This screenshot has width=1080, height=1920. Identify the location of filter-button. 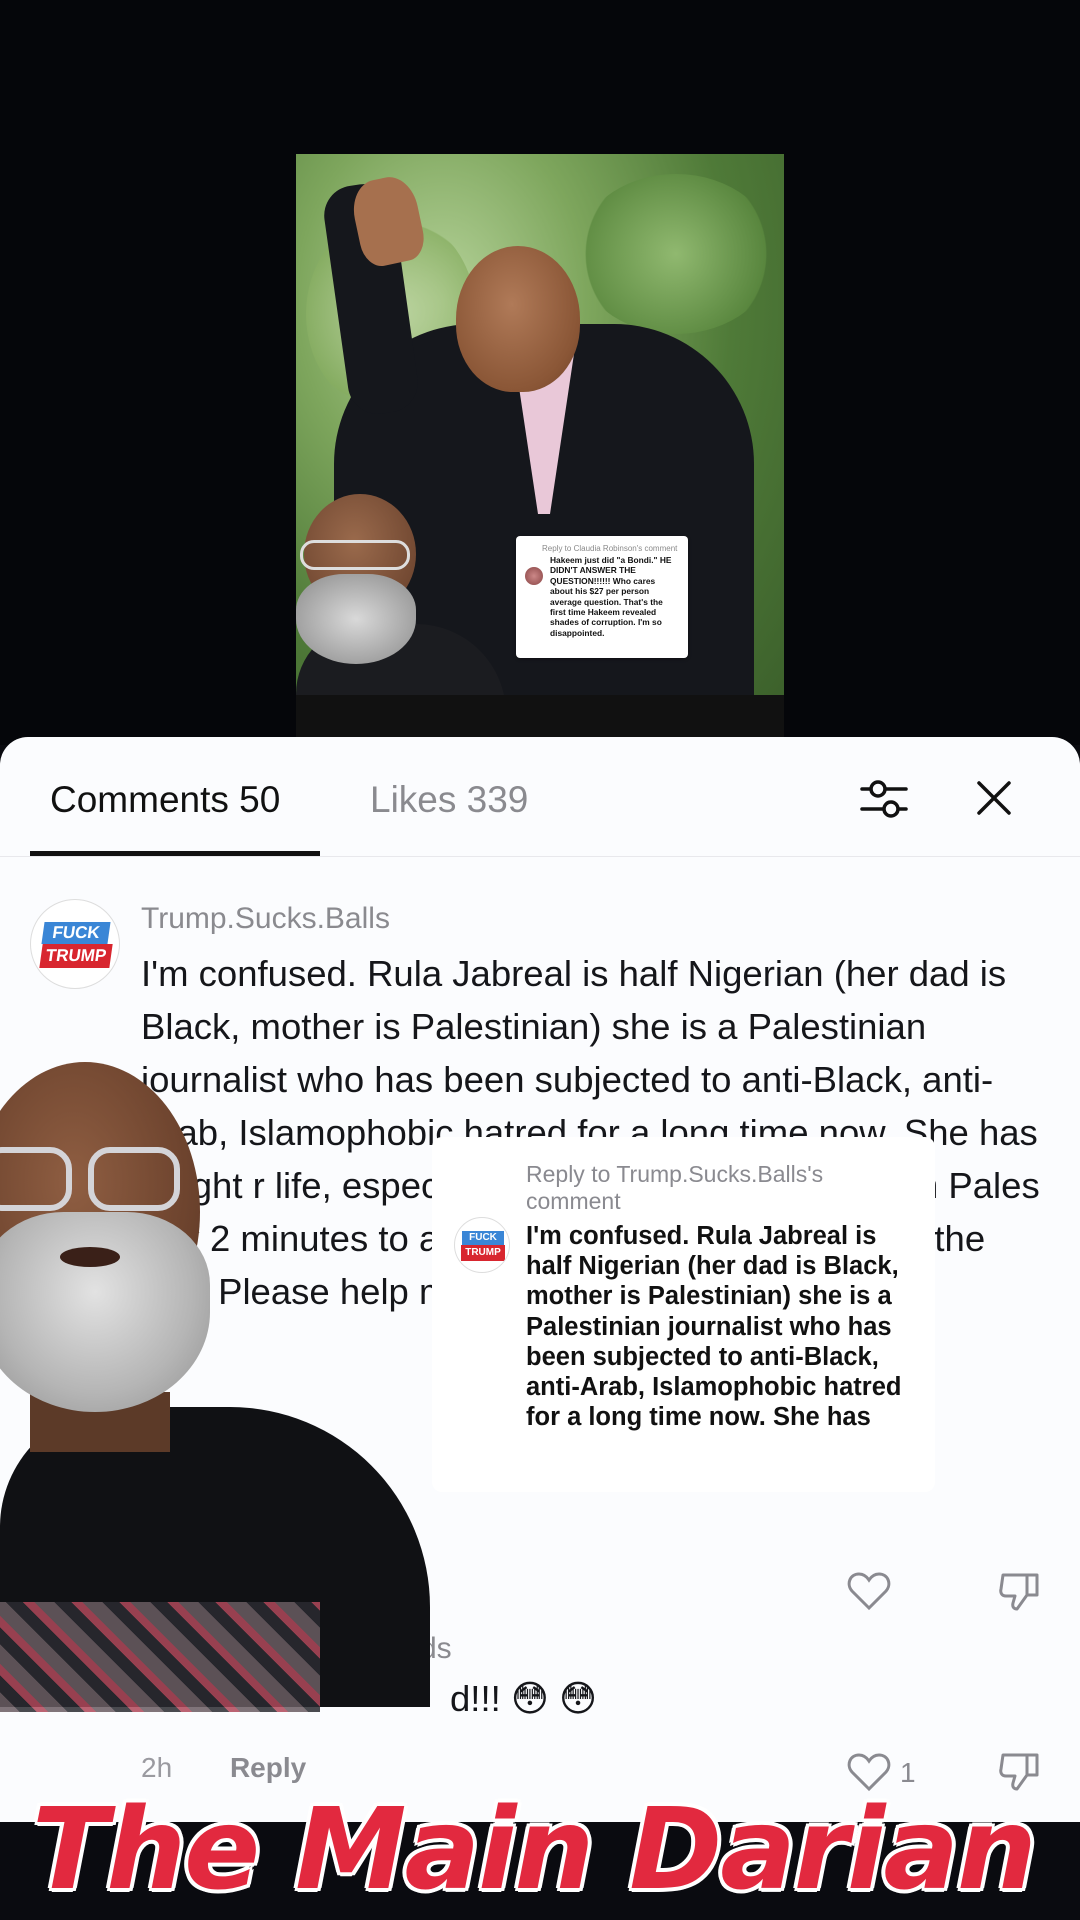
(884, 799).